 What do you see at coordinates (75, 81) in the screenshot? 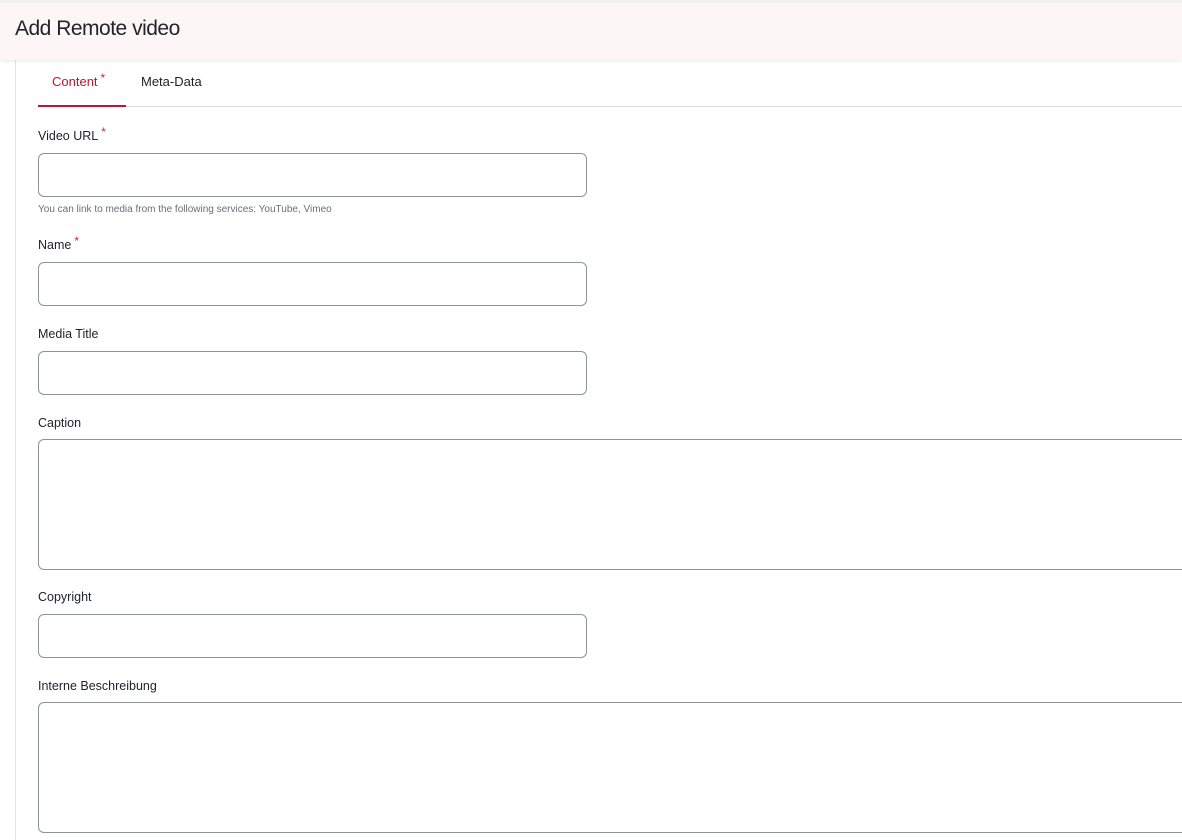
I see `tab-content-label: Content` at bounding box center [75, 81].